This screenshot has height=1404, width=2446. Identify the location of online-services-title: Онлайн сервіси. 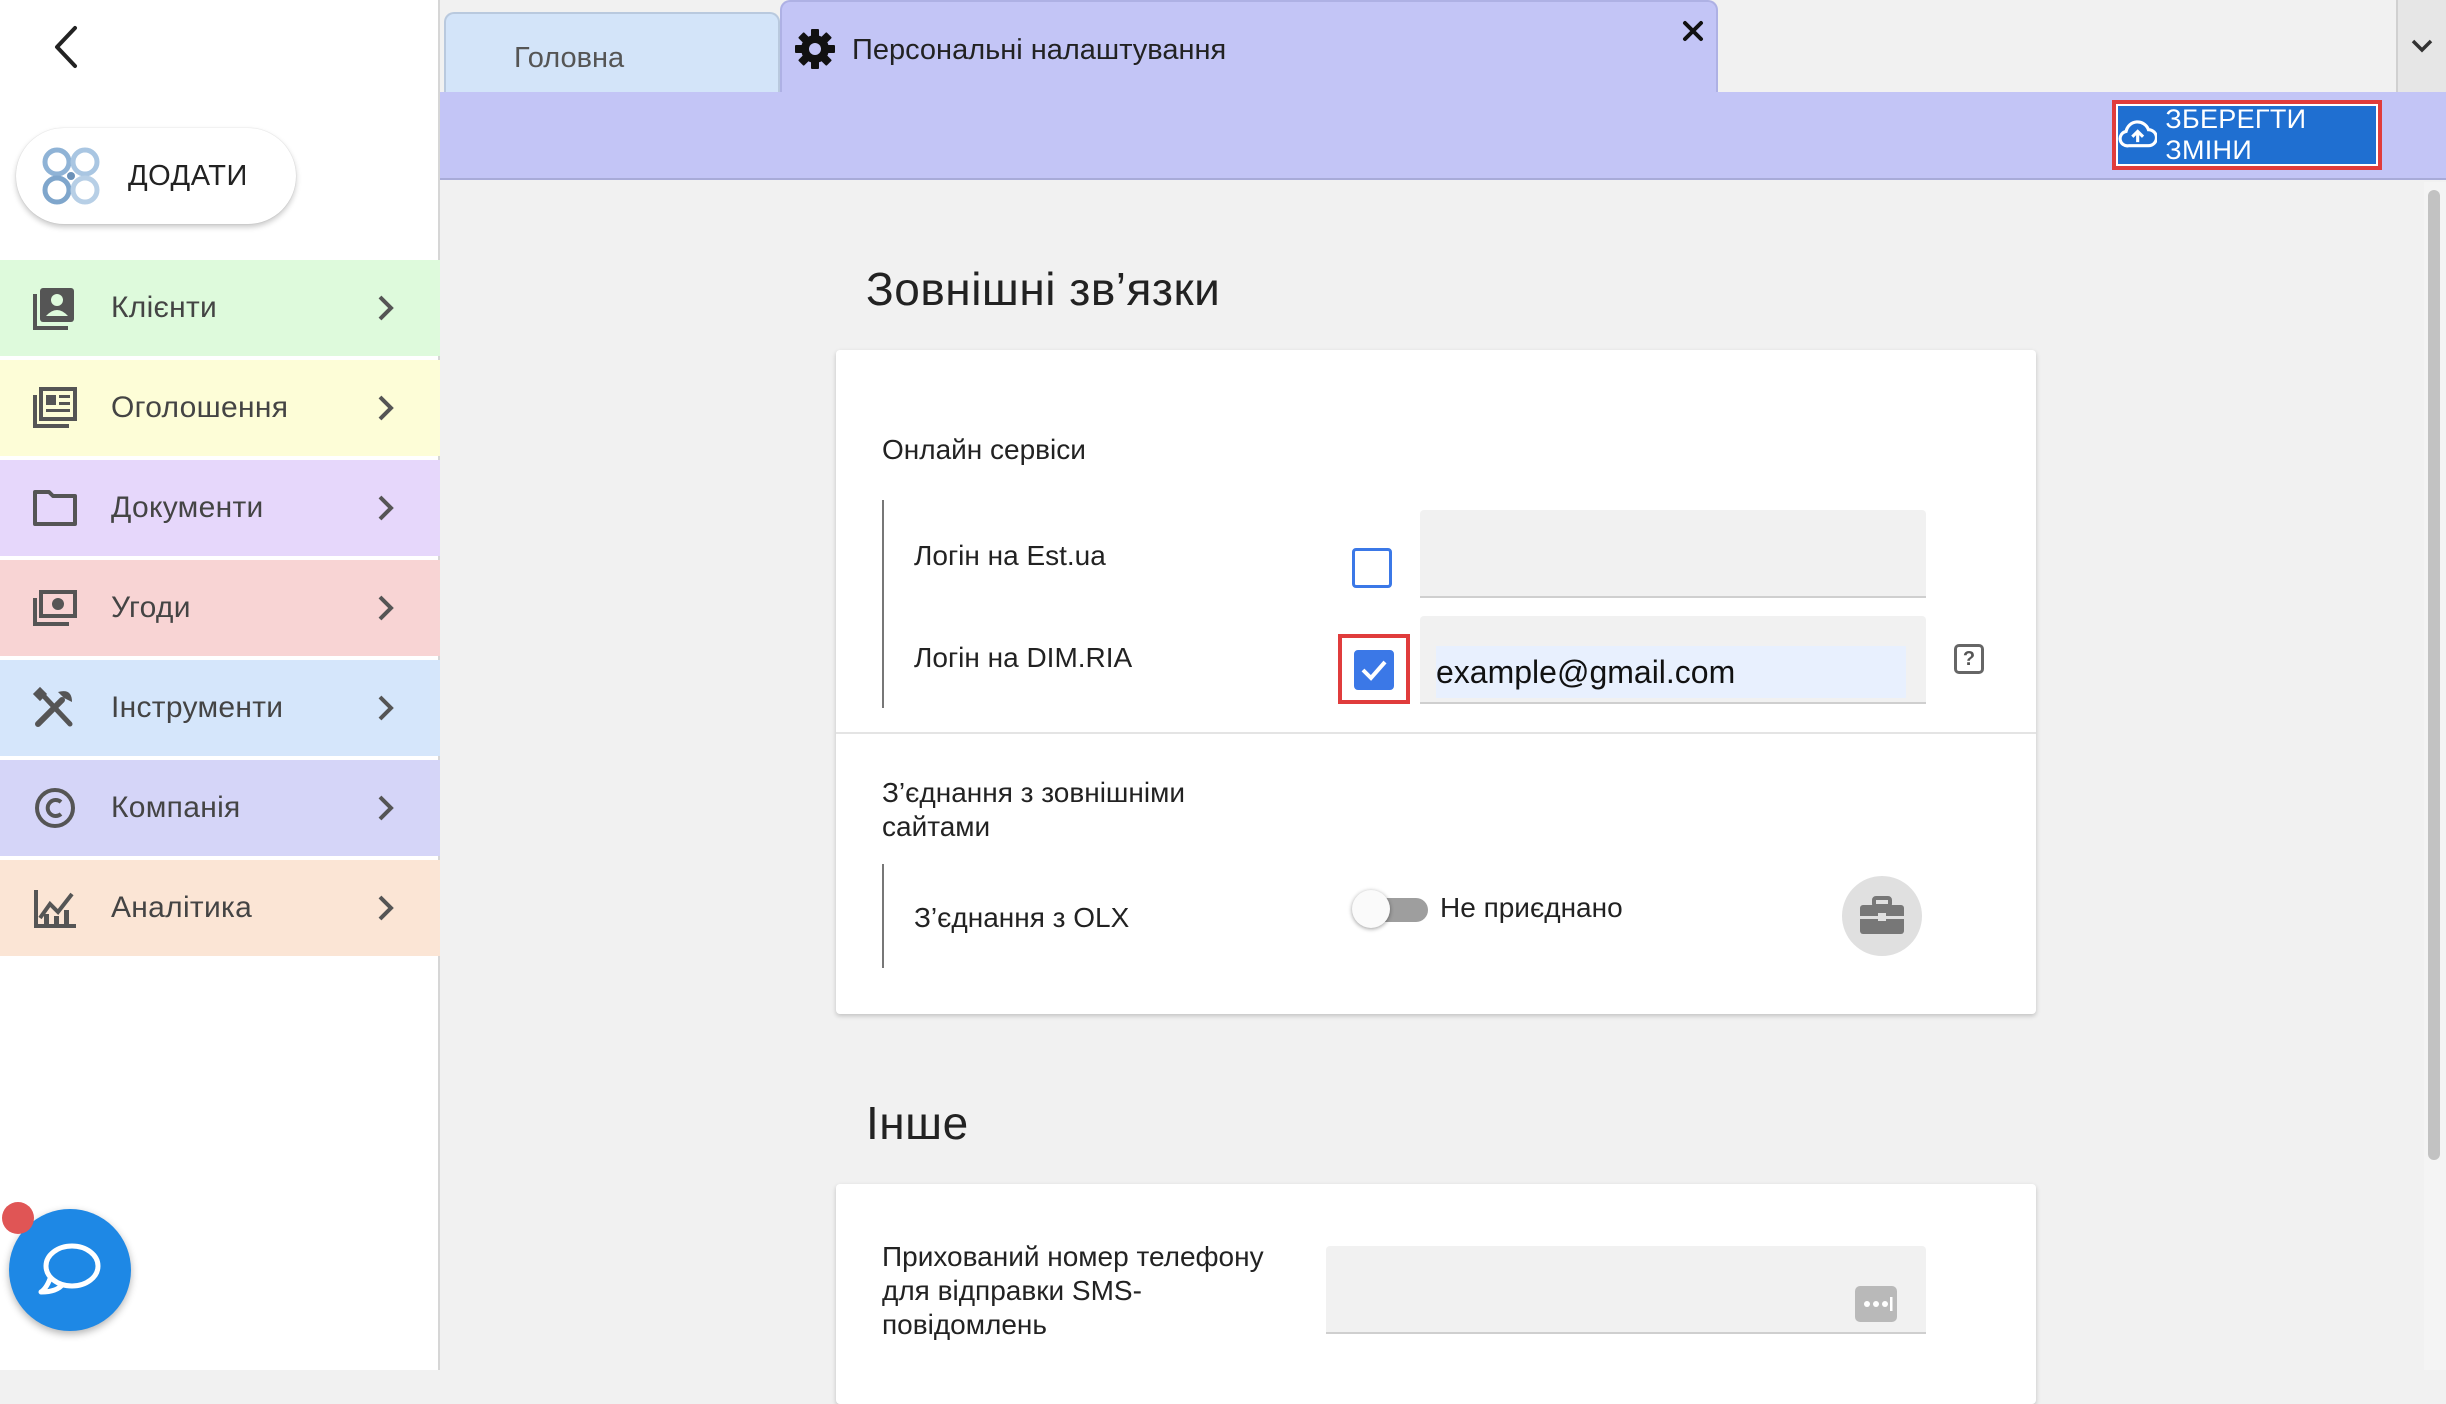
(984, 449).